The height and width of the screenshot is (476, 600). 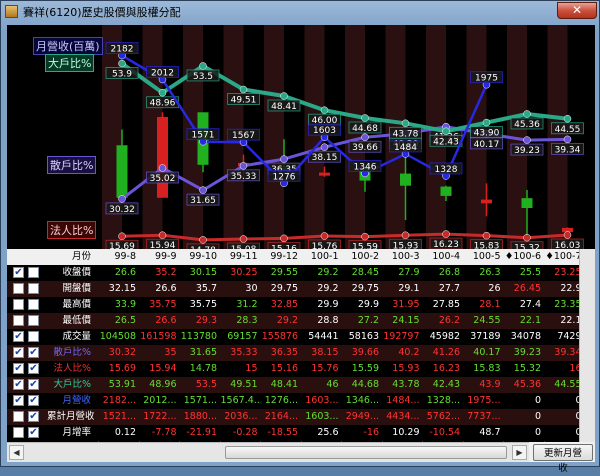 I want to click on table-cell: 40.2, so click(x=409, y=352).